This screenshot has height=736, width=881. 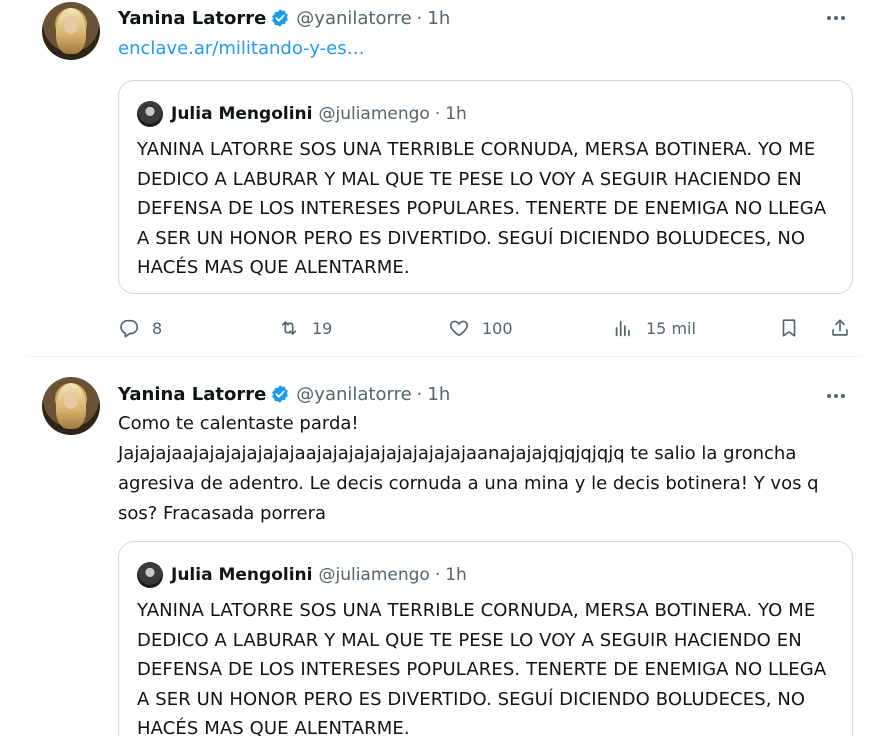 I want to click on reply-icon, so click(x=129, y=328).